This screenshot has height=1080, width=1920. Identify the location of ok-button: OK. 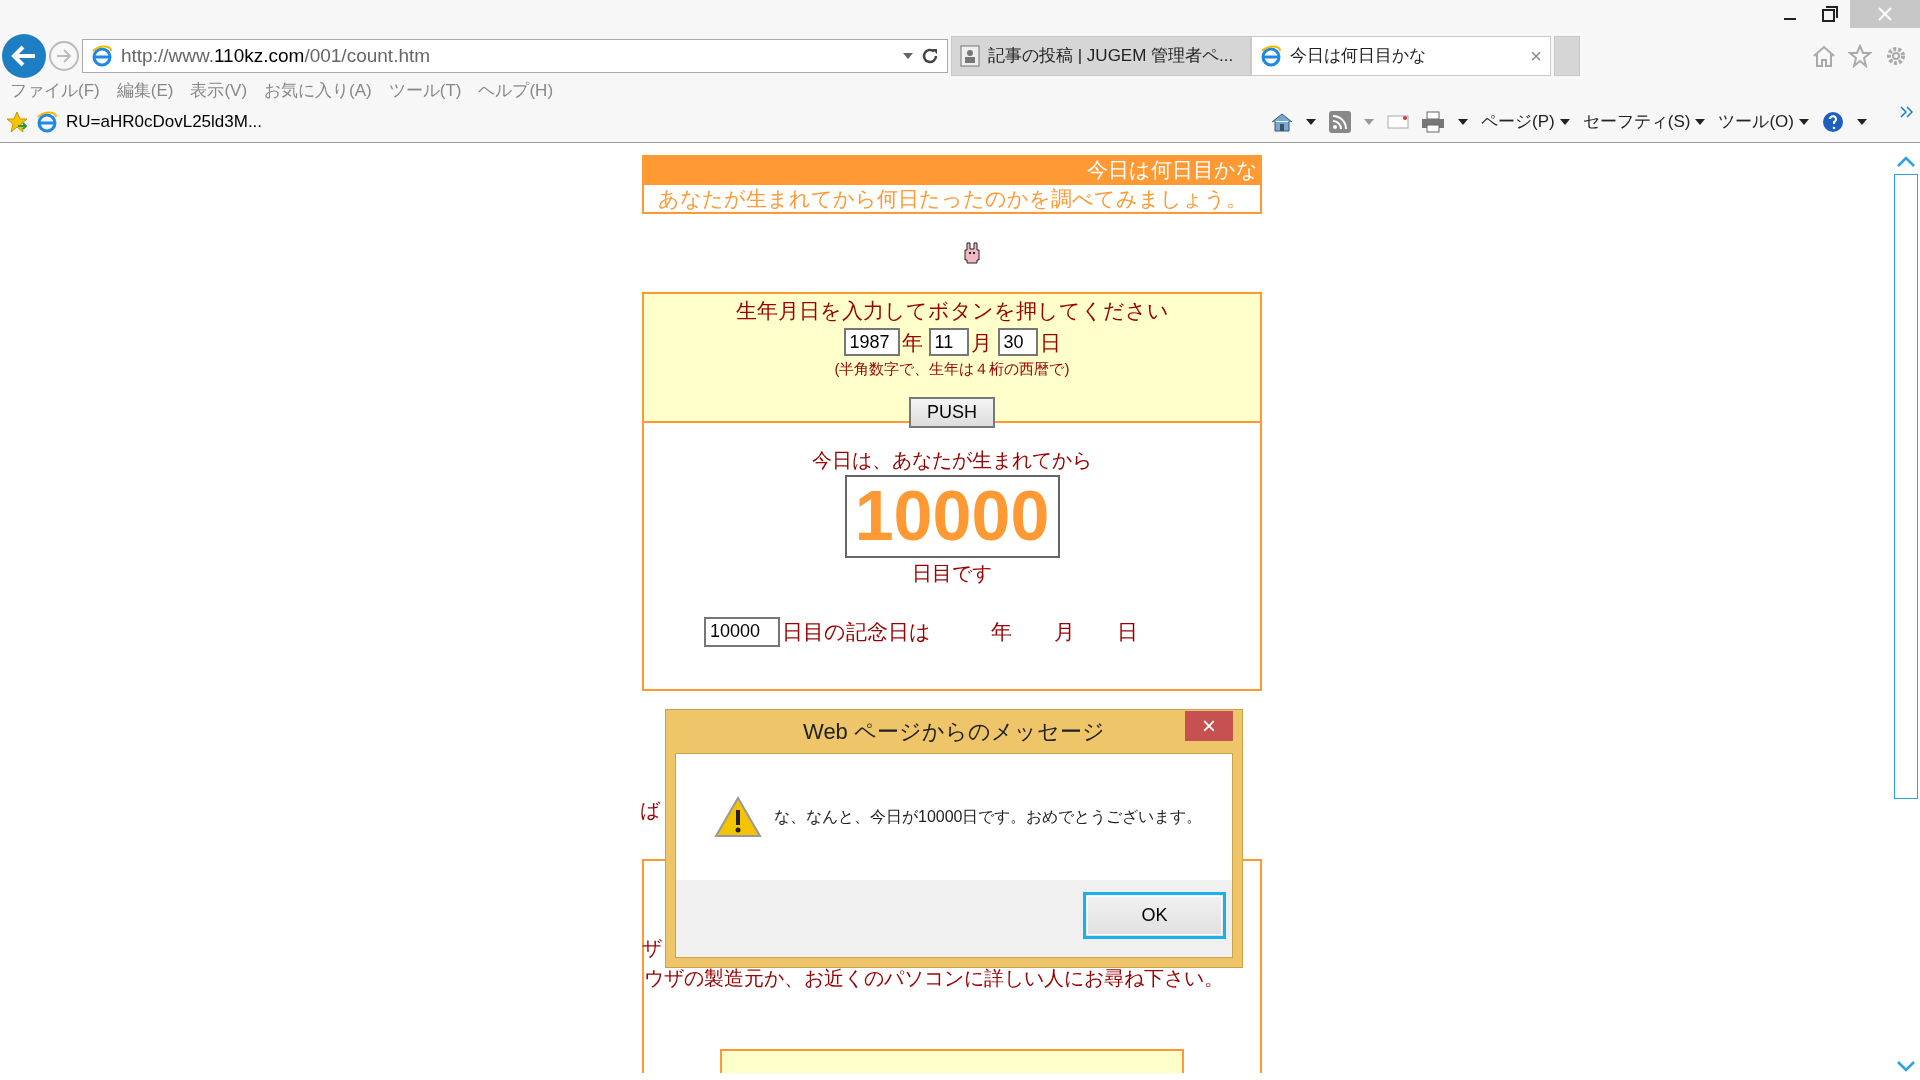
(1154, 915).